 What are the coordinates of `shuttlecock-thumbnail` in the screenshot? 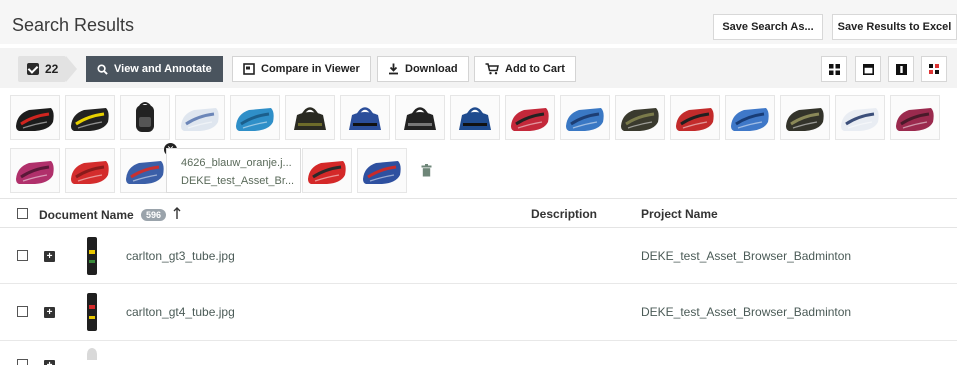 It's located at (92, 354).